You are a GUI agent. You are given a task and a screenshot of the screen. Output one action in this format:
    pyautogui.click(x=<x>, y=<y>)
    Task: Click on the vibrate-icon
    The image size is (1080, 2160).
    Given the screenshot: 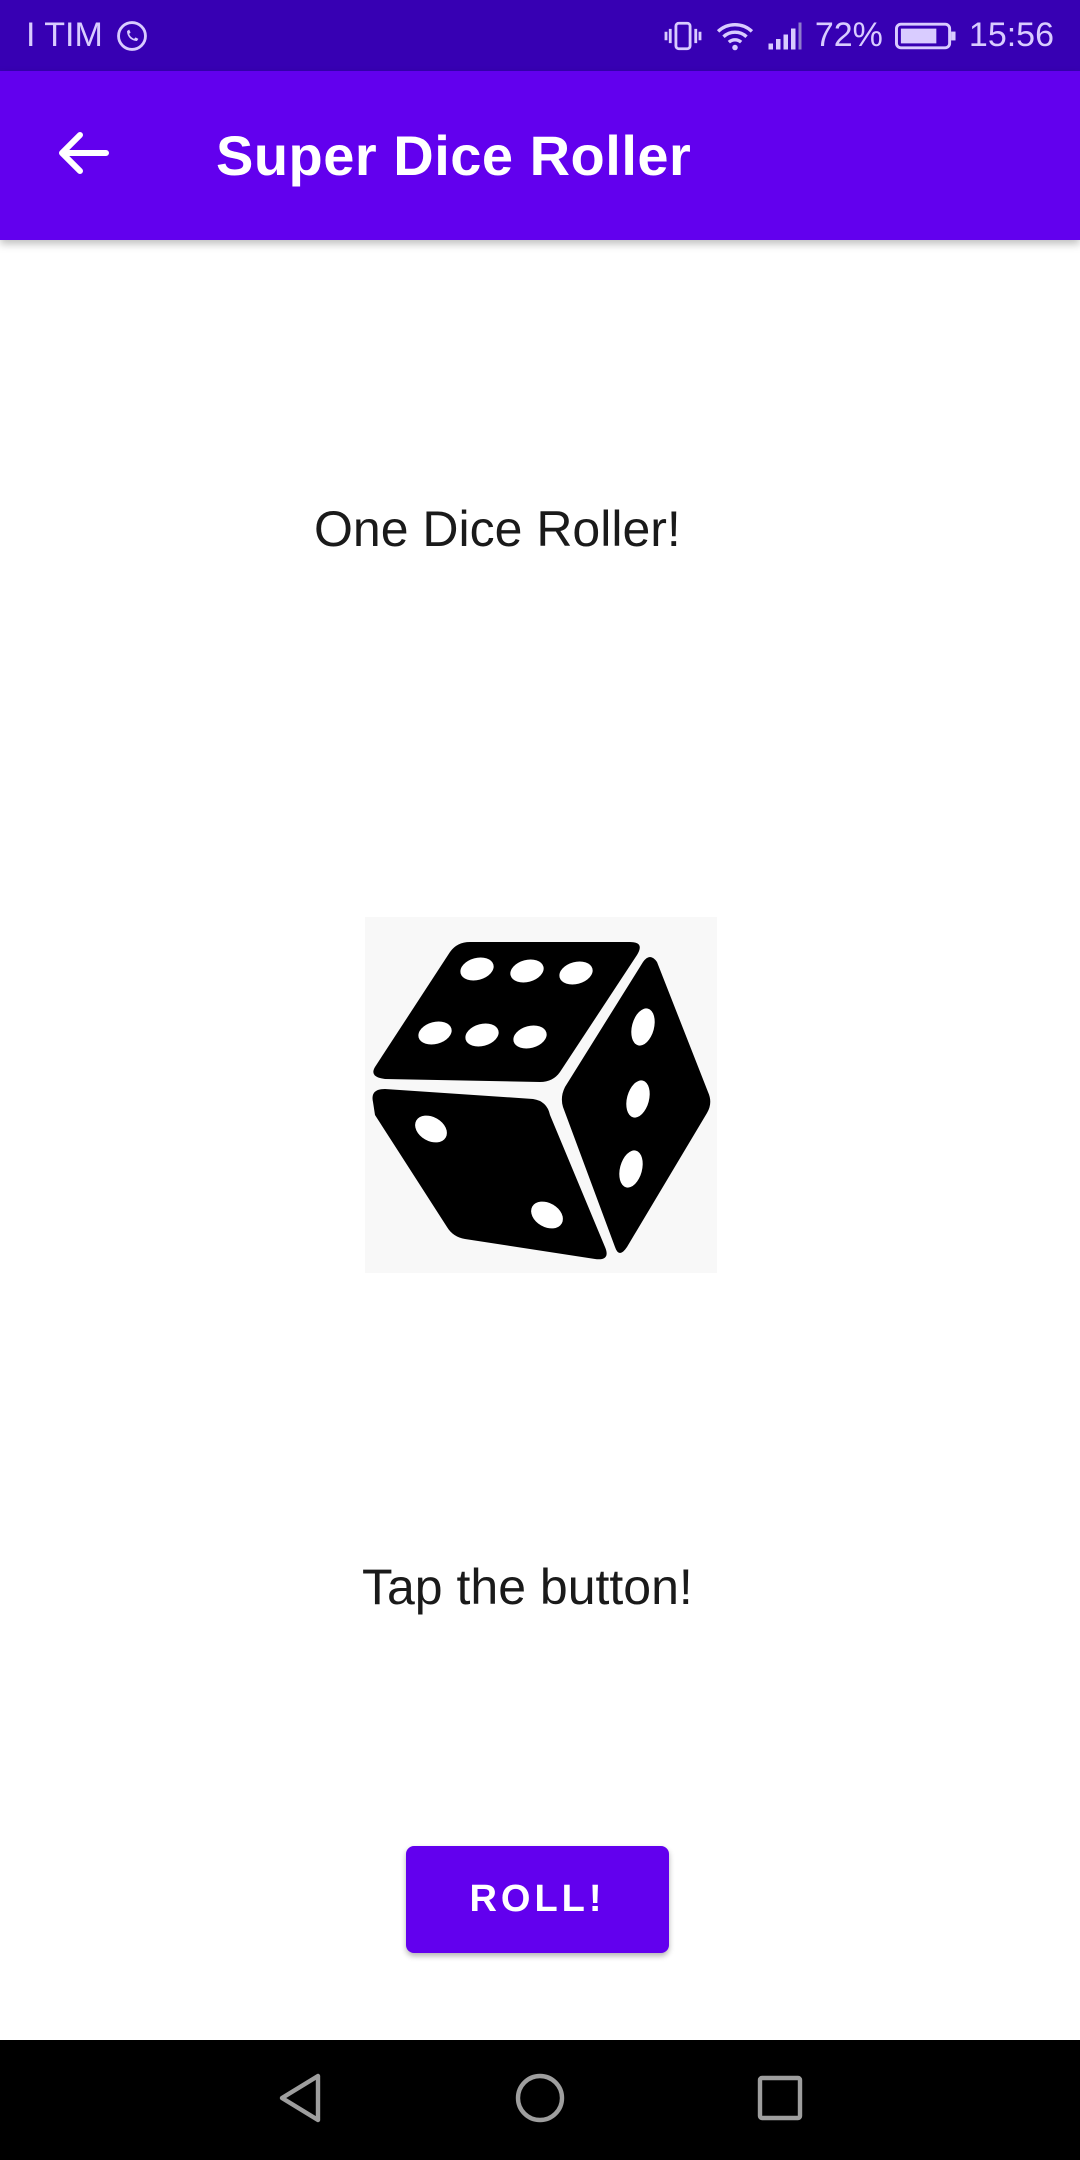 What is the action you would take?
    pyautogui.click(x=683, y=36)
    